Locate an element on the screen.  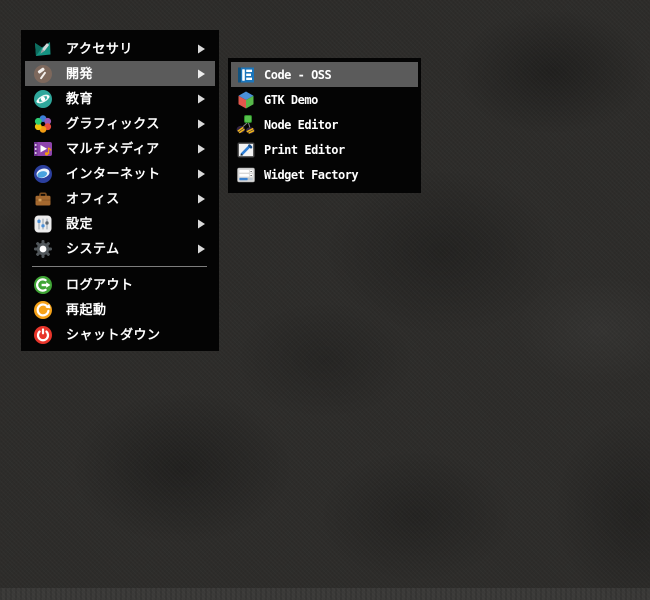
menu-item-restart: 再起動 is located at coordinates (120, 309).